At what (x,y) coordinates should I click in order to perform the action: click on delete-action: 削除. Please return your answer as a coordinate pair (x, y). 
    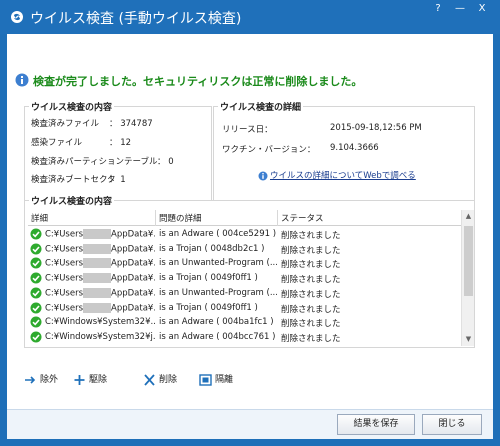
    Looking at the image, I should click on (160, 379).